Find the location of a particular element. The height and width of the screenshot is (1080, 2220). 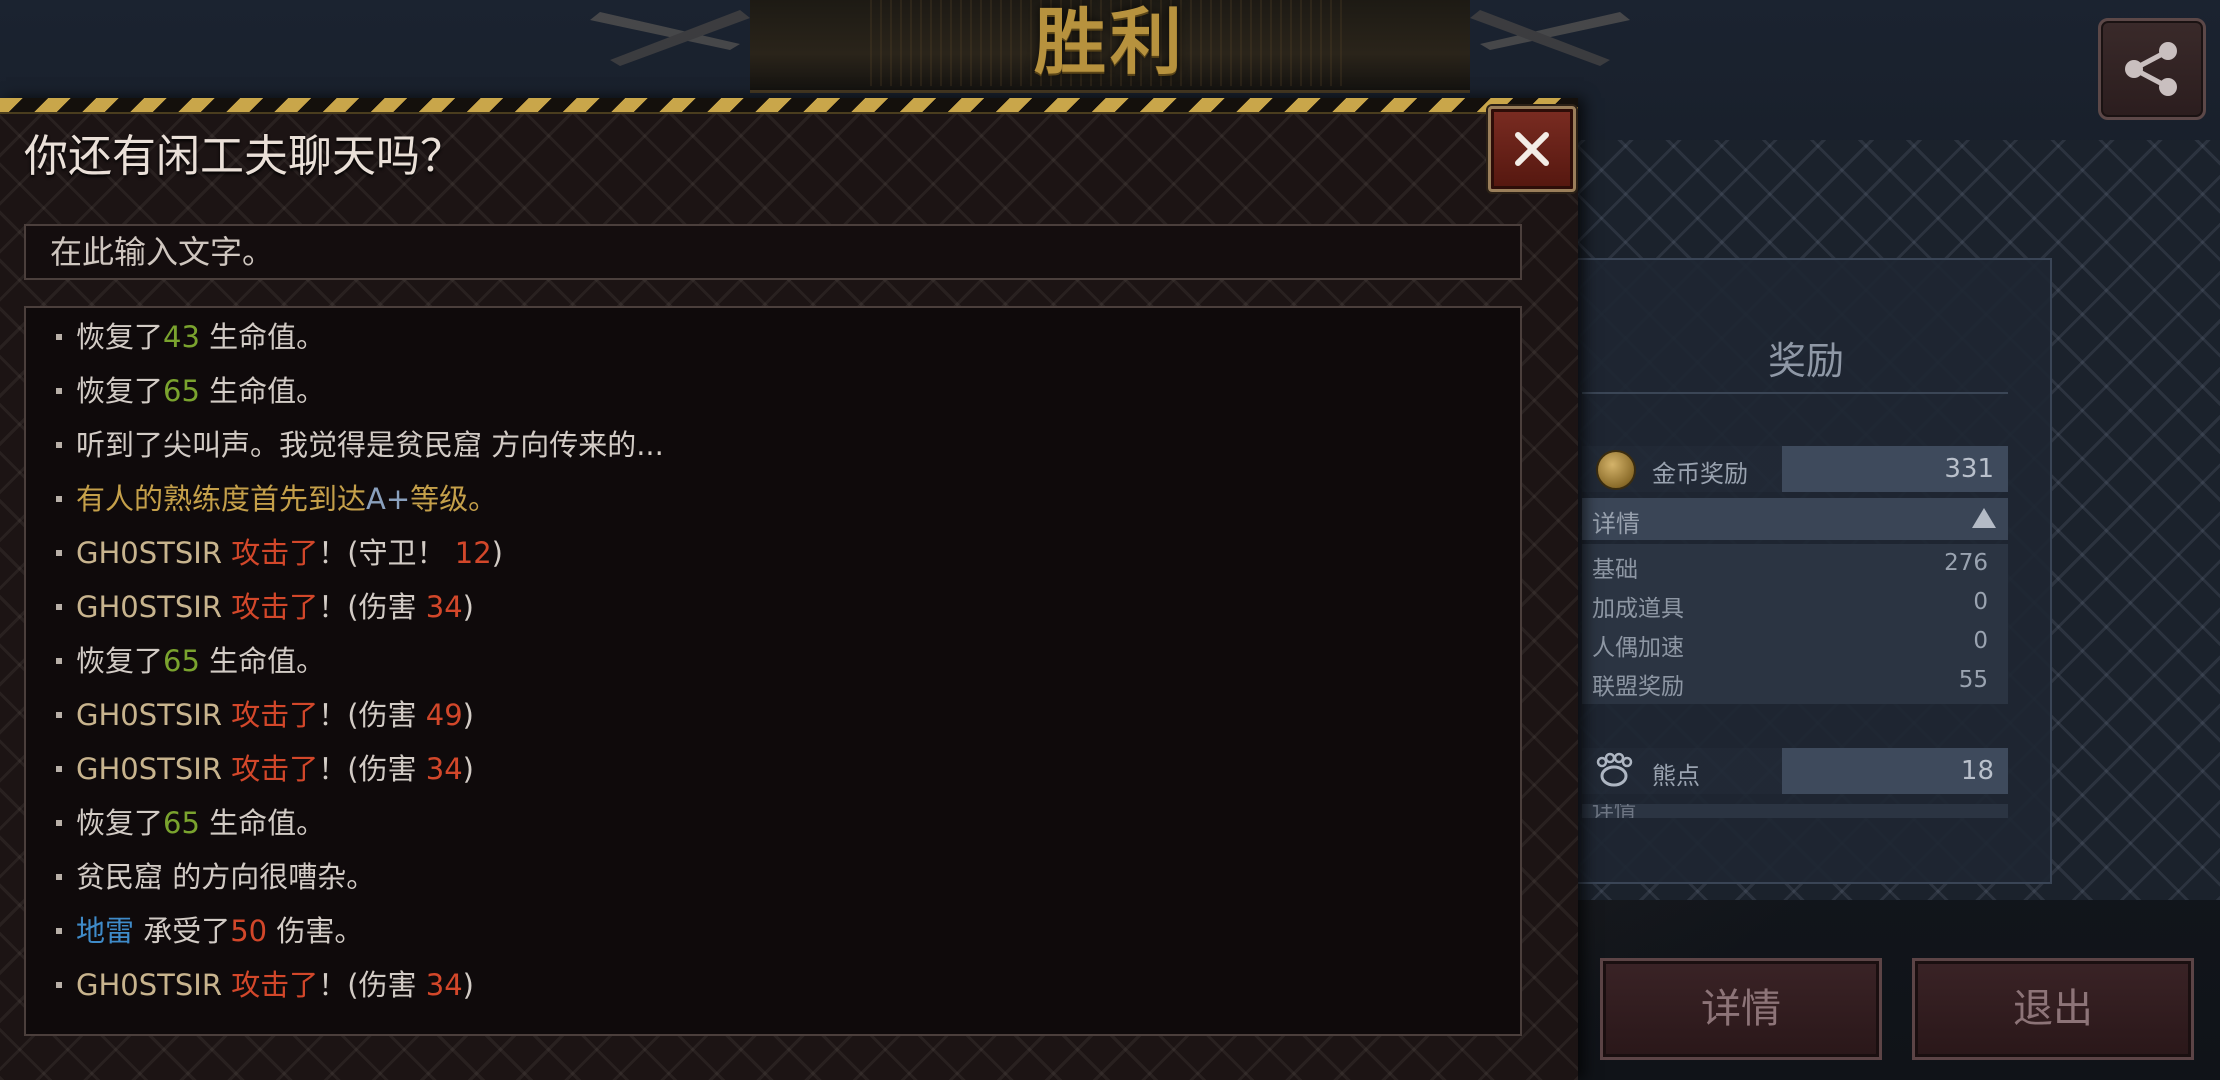

chat-log-text: 有人的熟练度首先到达A+等级。 is located at coordinates (286, 499).